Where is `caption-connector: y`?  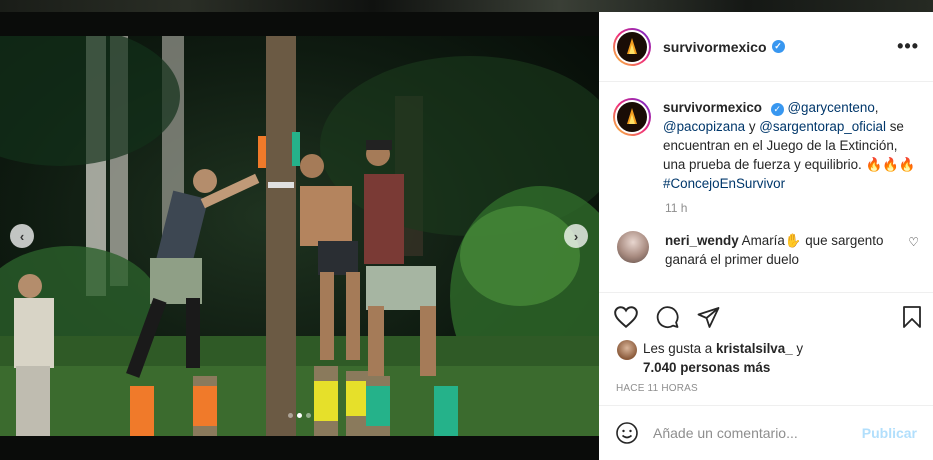 caption-connector: y is located at coordinates (752, 126).